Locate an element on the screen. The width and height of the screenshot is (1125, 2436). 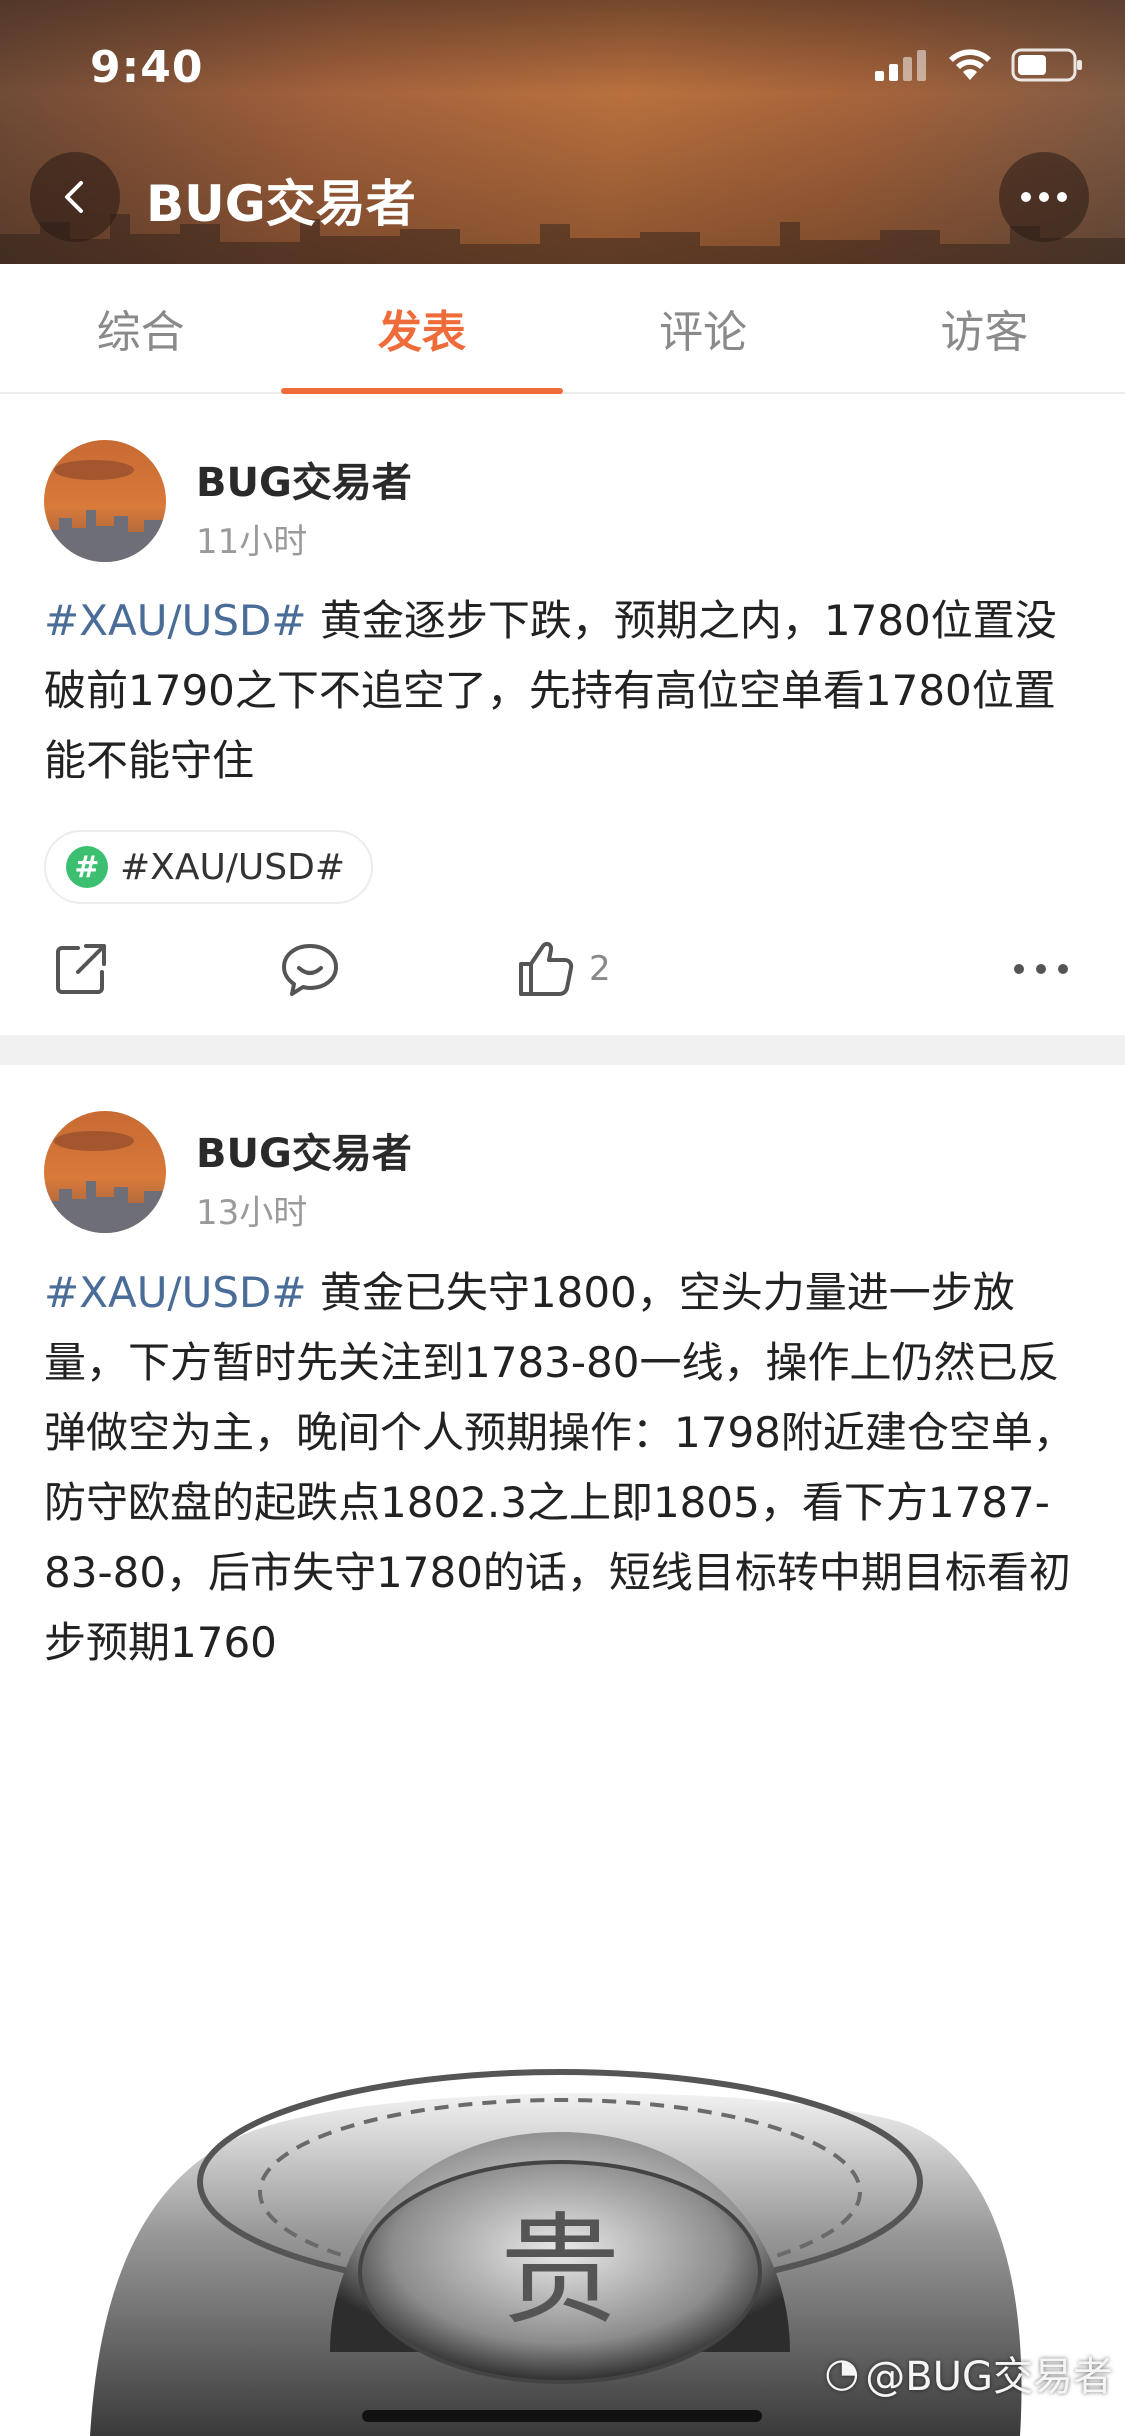
tab-overview: 综合 is located at coordinates (140, 328).